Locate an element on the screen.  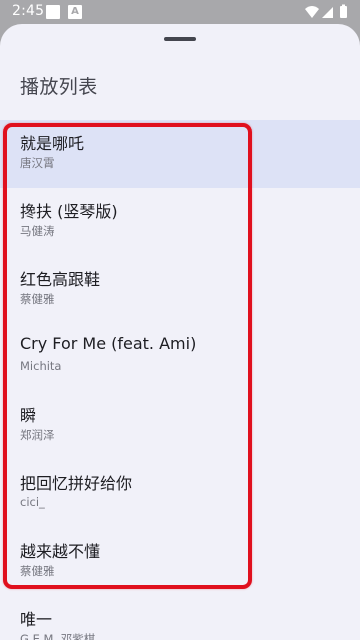
status-bar: 2:45 A is located at coordinates (180, 12).